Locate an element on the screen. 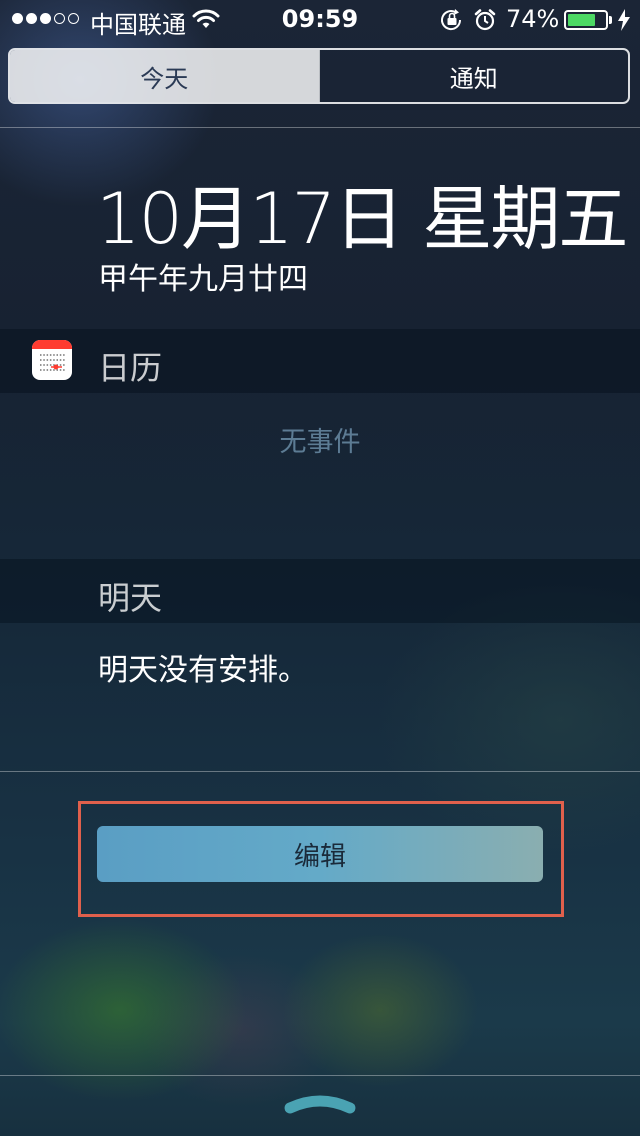  tomorrow-section-title: 明天 is located at coordinates (130, 598).